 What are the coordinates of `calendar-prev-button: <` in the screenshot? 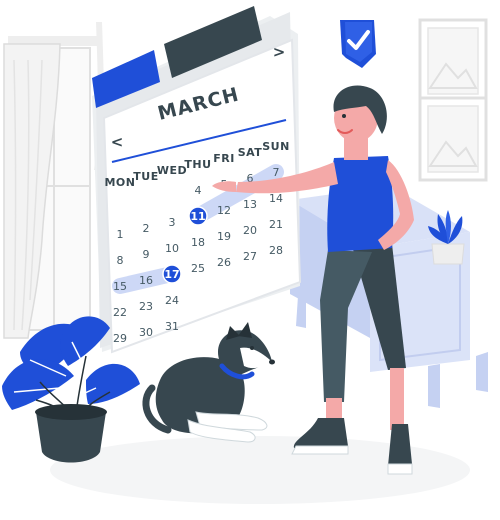 It's located at (117, 142).